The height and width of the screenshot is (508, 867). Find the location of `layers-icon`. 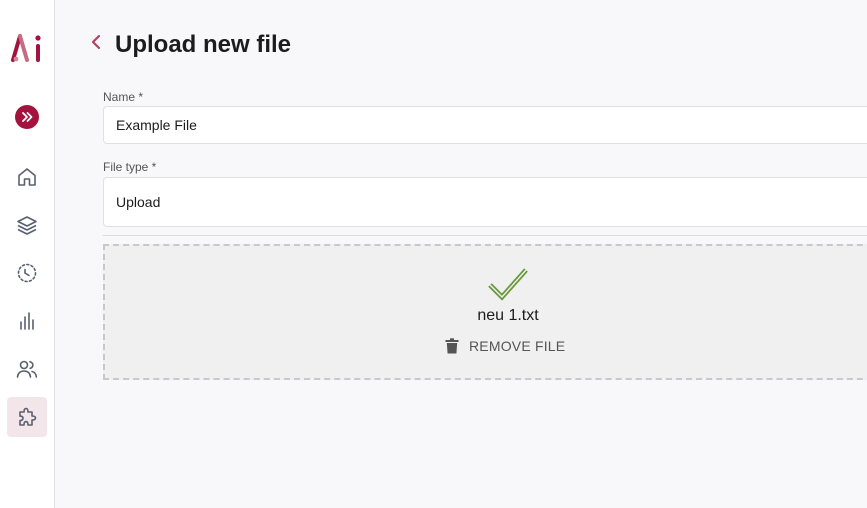

layers-icon is located at coordinates (27, 225).